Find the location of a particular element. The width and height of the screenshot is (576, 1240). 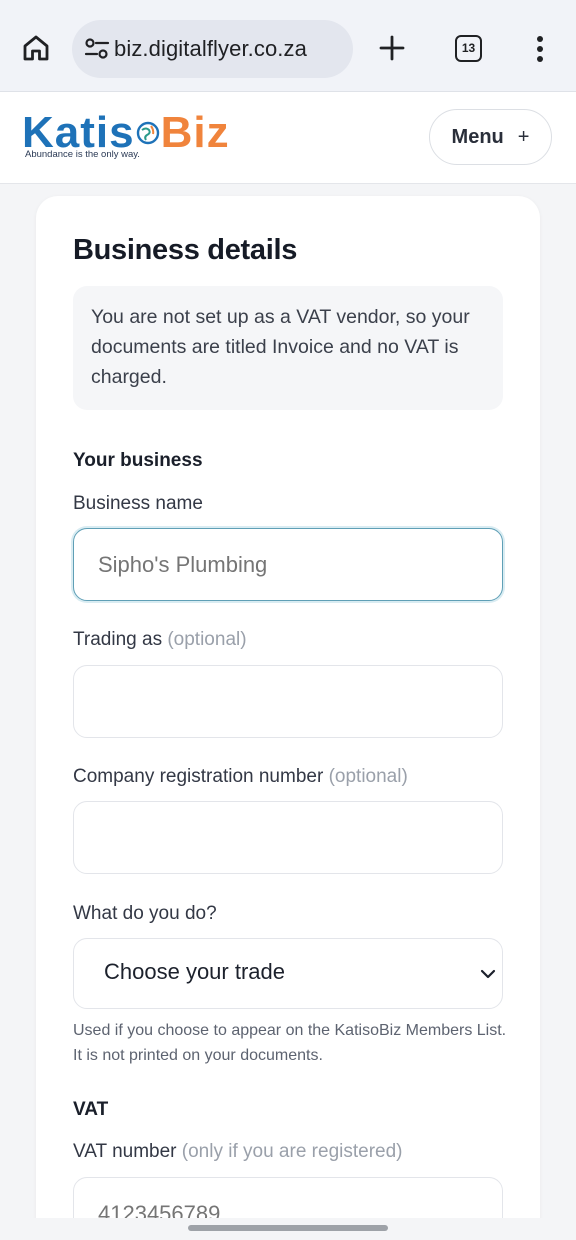

tab-switcher-button: 13 is located at coordinates (468, 48).